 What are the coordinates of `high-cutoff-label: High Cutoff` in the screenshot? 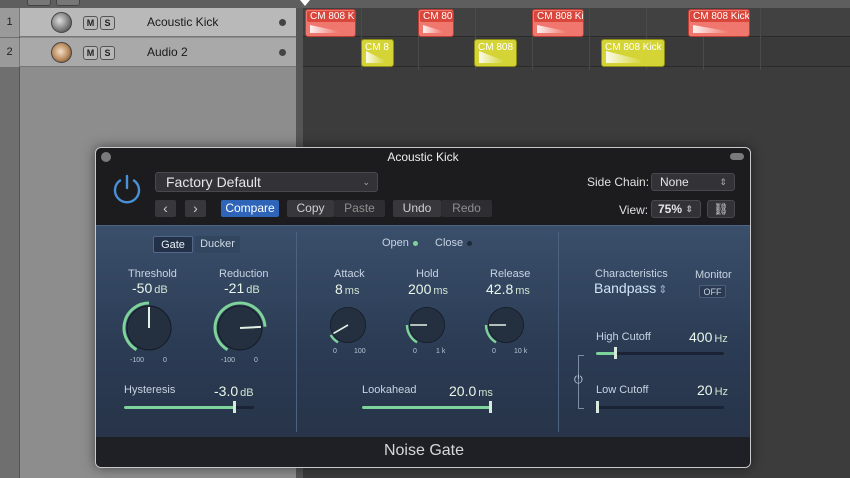 It's located at (623, 337).